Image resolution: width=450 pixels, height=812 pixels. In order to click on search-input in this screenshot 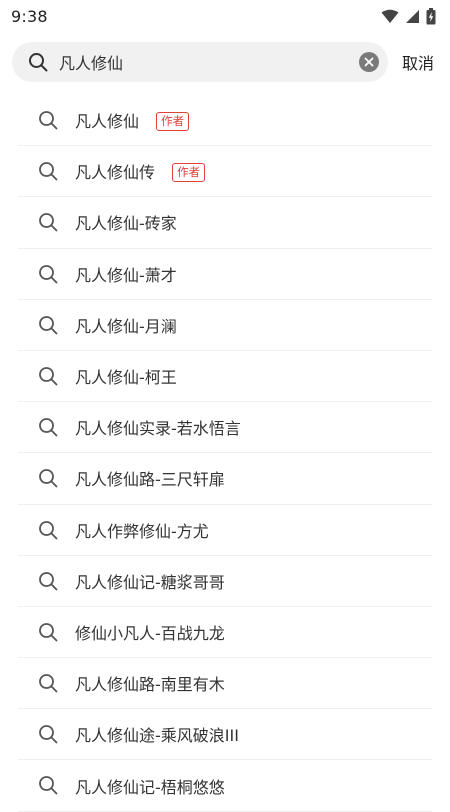, I will do `click(204, 62)`.